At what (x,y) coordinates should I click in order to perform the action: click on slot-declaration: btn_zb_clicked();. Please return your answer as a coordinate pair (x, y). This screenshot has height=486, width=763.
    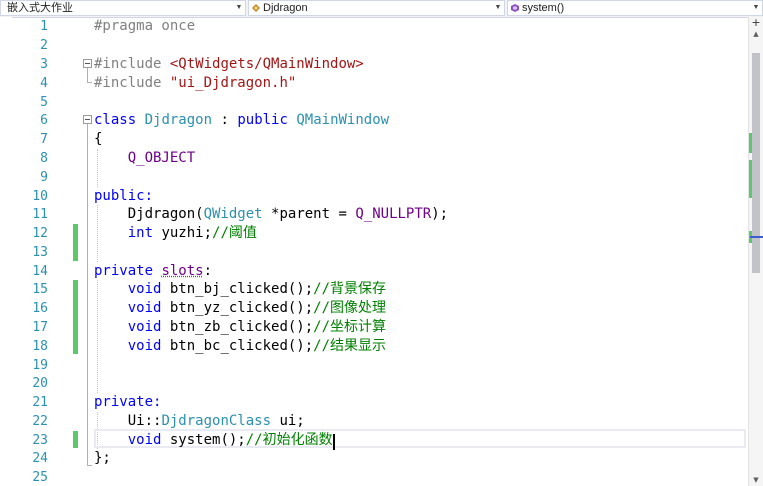
    Looking at the image, I should click on (241, 327).